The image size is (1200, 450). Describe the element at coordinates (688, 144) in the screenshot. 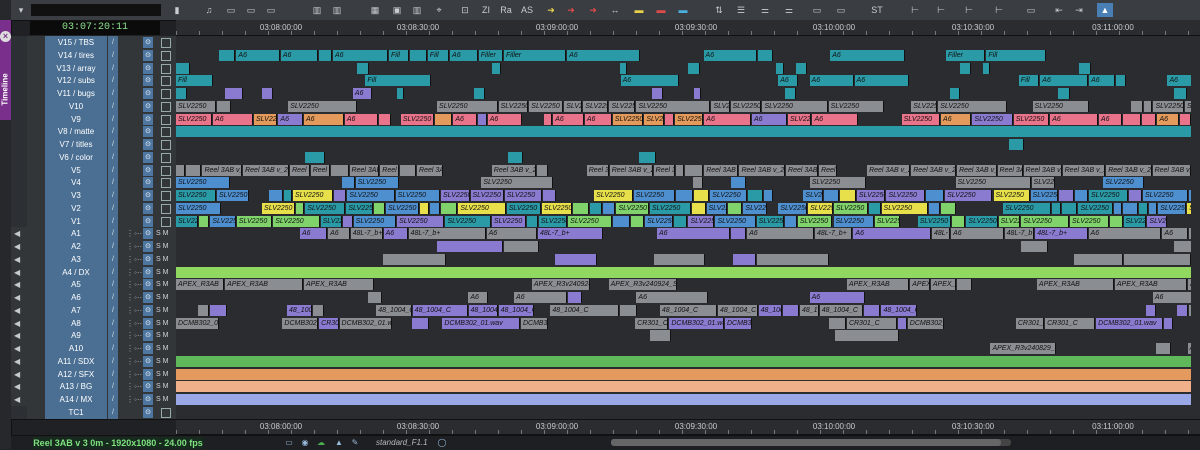

I see `track-lane` at that location.